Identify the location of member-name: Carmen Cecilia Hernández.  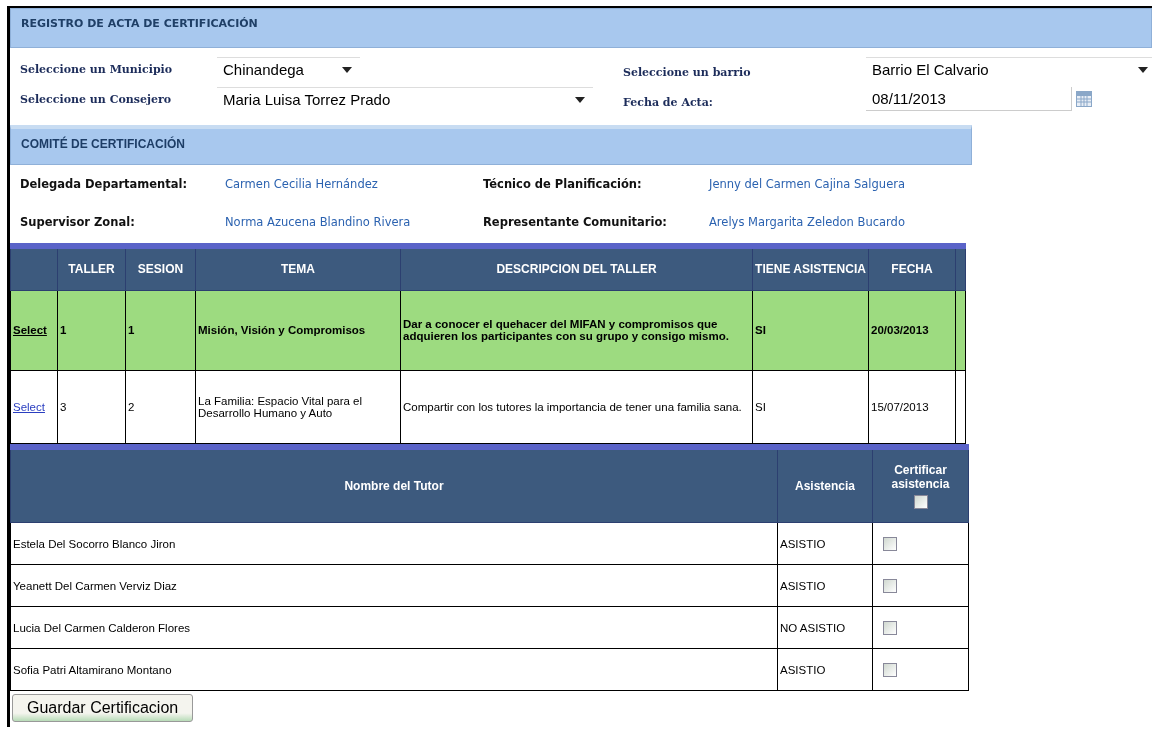
(302, 185).